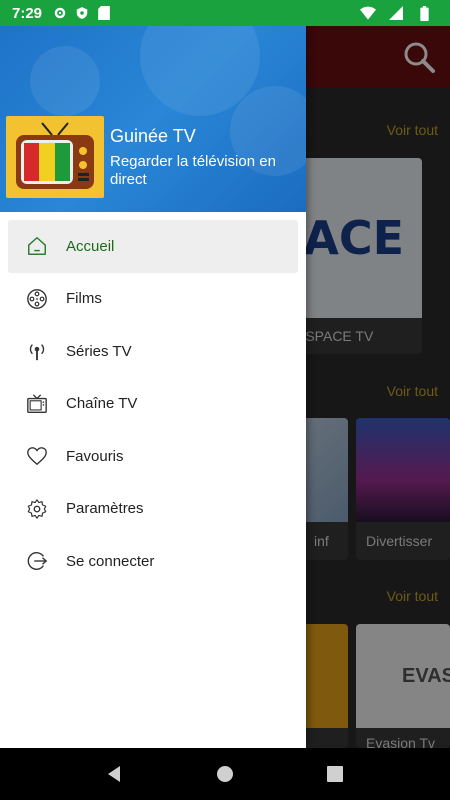  I want to click on menu-item-label: Favouris, so click(95, 456).